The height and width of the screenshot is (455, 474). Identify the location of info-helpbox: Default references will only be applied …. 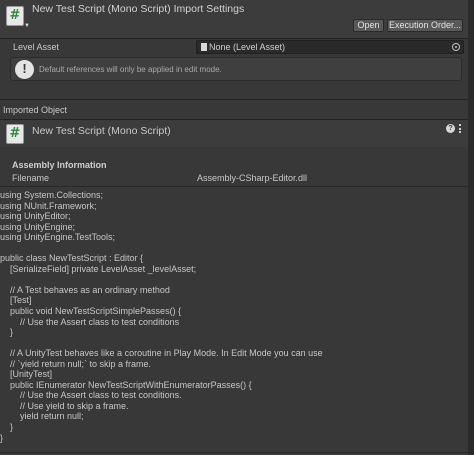
(236, 69).